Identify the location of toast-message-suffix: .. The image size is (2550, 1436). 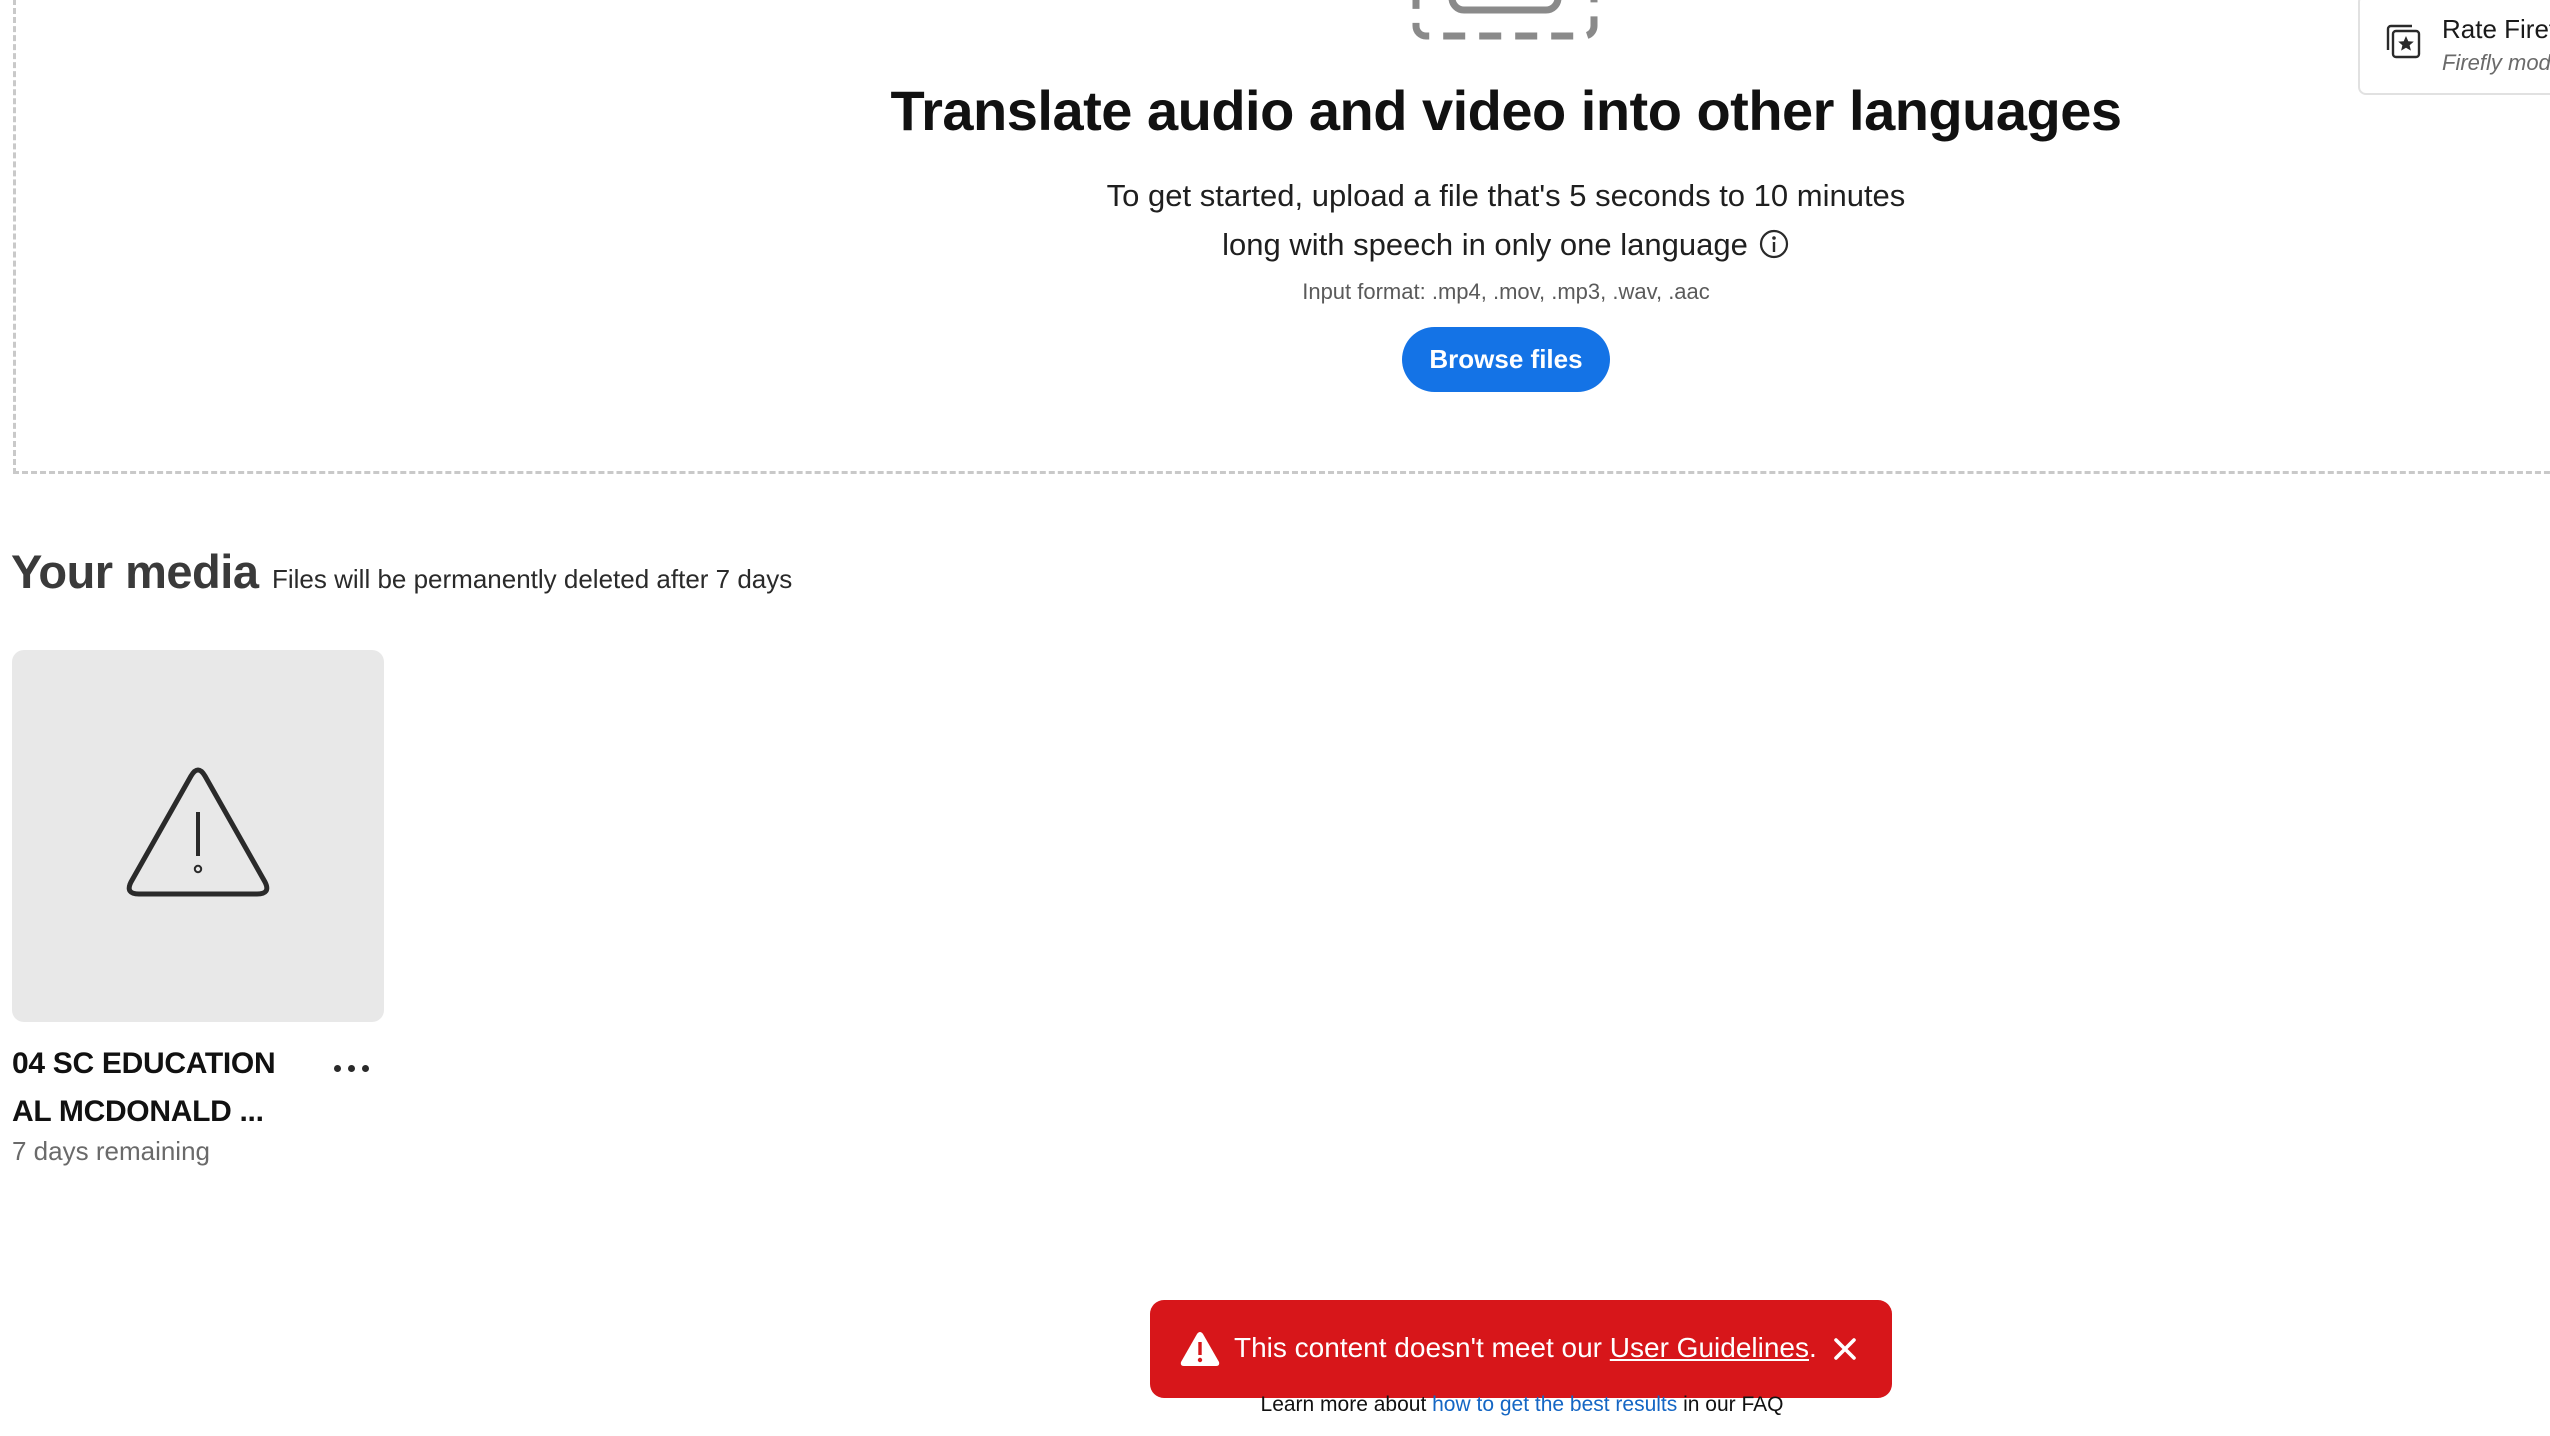
(1812, 1347).